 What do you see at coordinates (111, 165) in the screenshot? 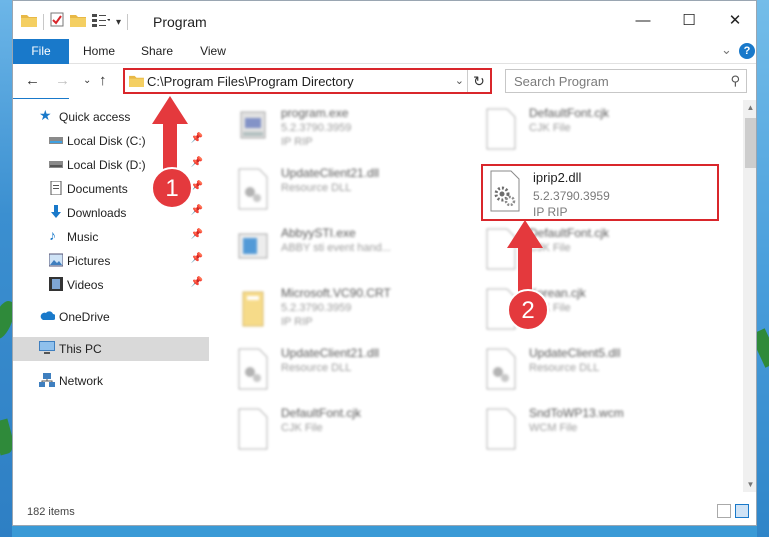
I see `sidebar-item-local-disk-d: Local Disk (D:) 📌` at bounding box center [111, 165].